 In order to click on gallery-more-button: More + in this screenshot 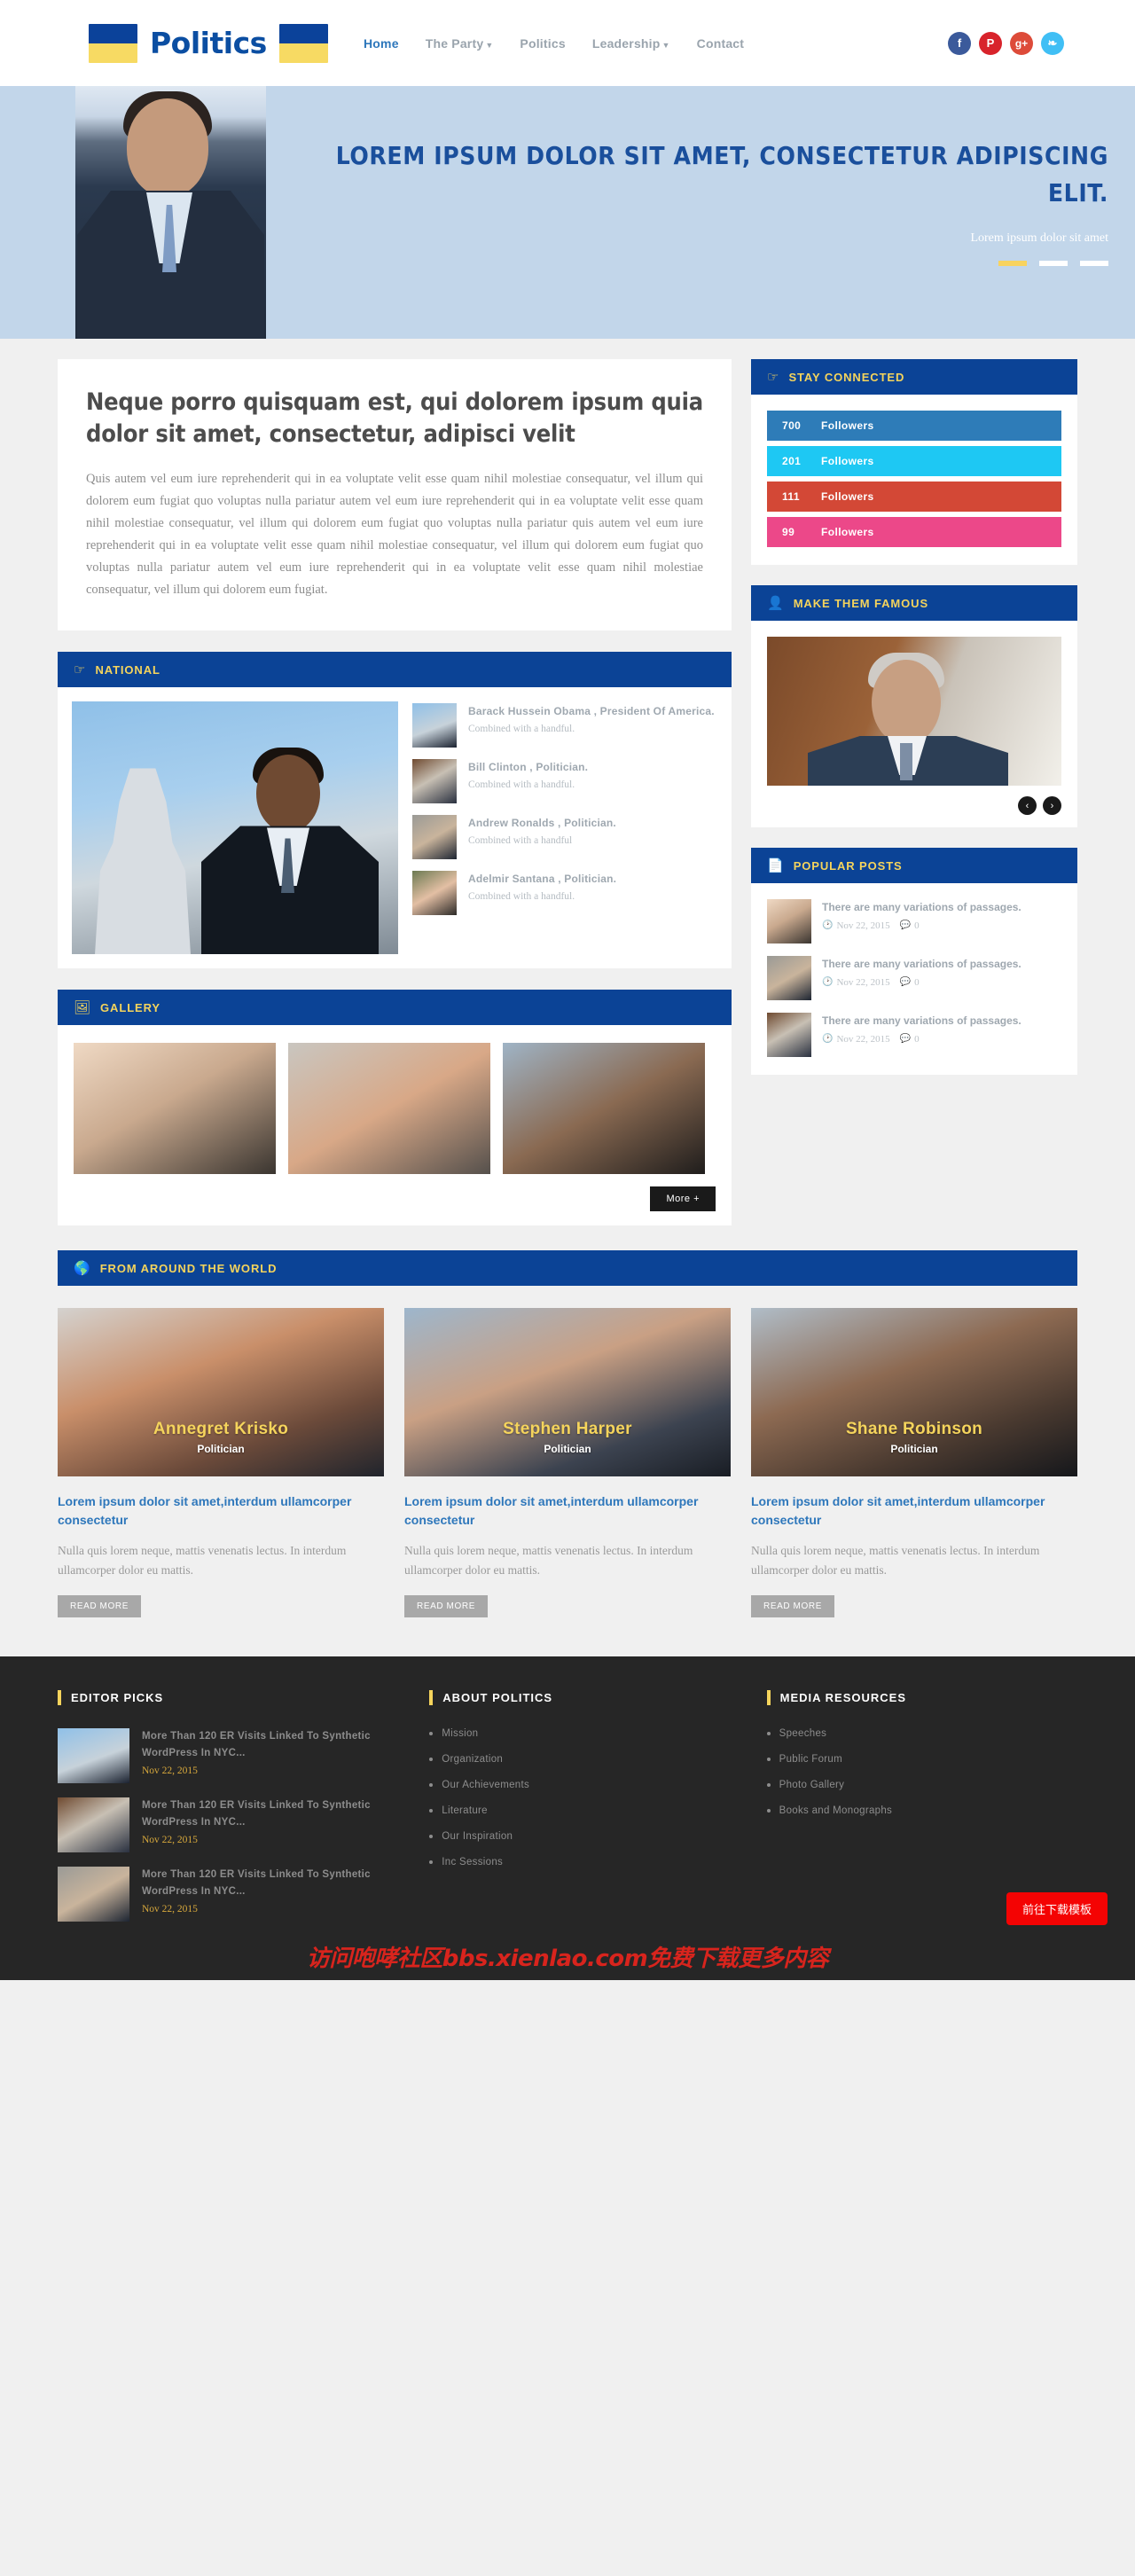, I will do `click(683, 1199)`.